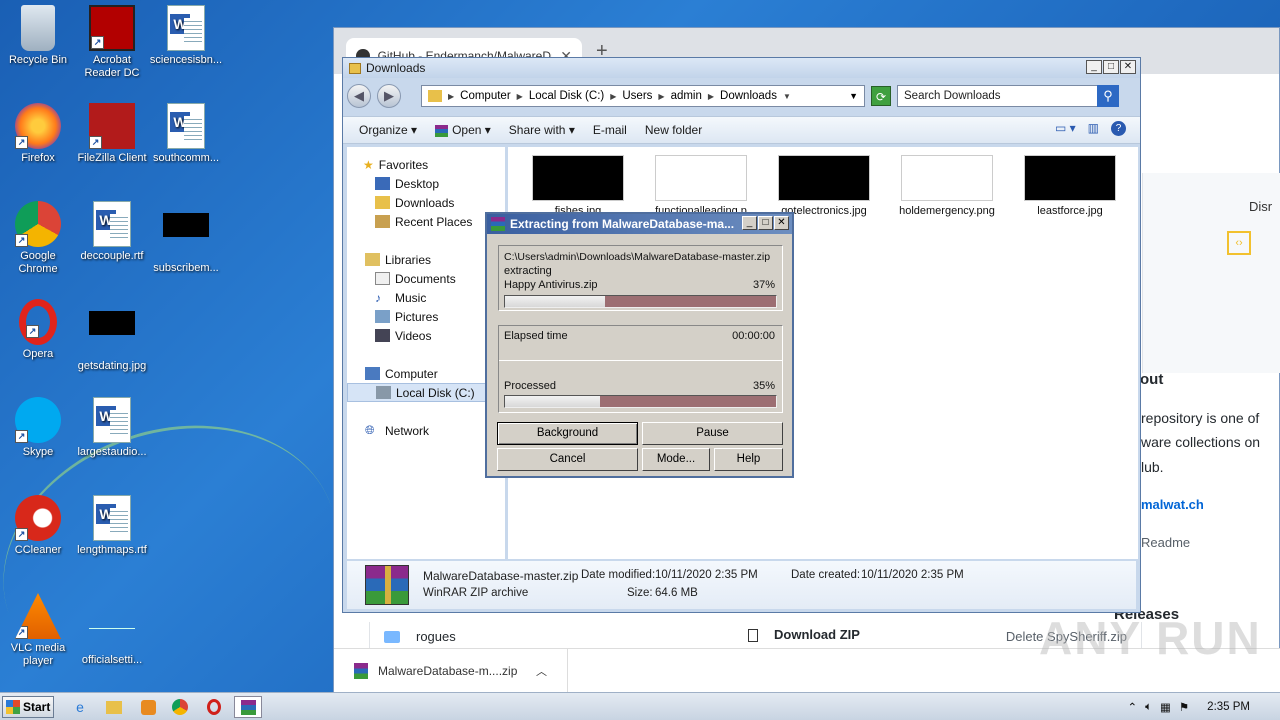 The width and height of the screenshot is (1280, 720). I want to click on dialog-minimize-button: _, so click(749, 223).